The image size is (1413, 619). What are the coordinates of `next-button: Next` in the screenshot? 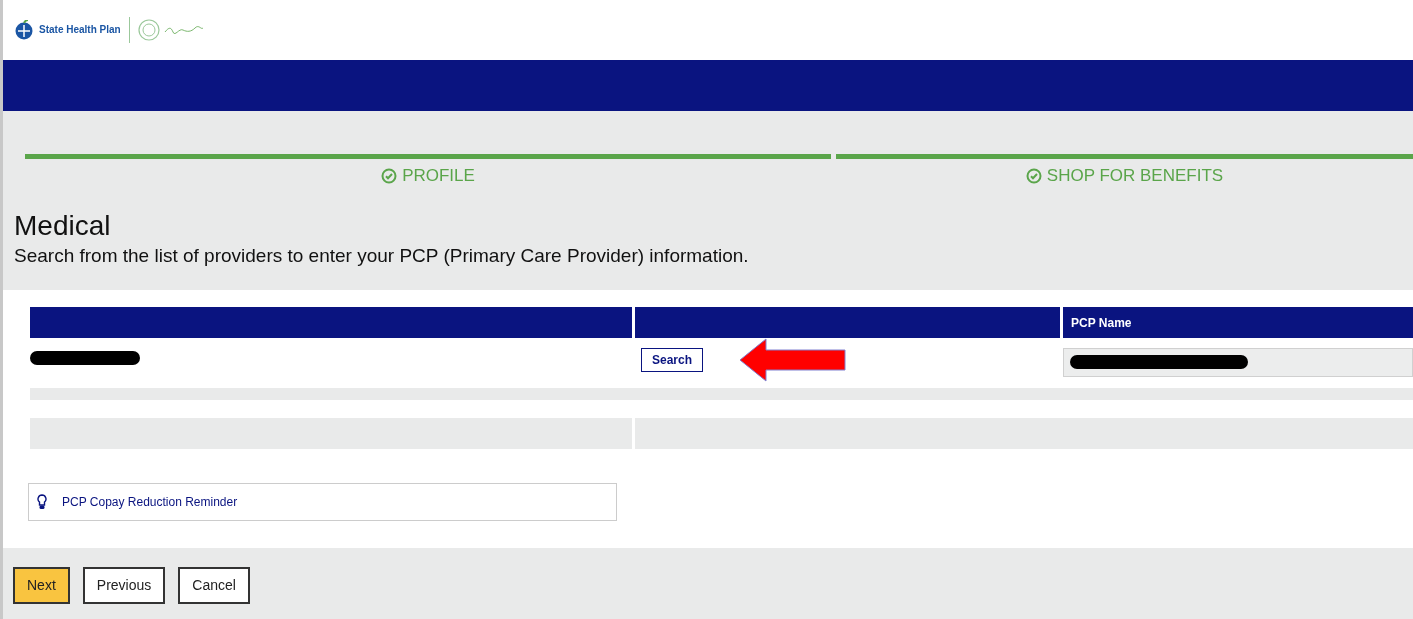 It's located at (41, 585).